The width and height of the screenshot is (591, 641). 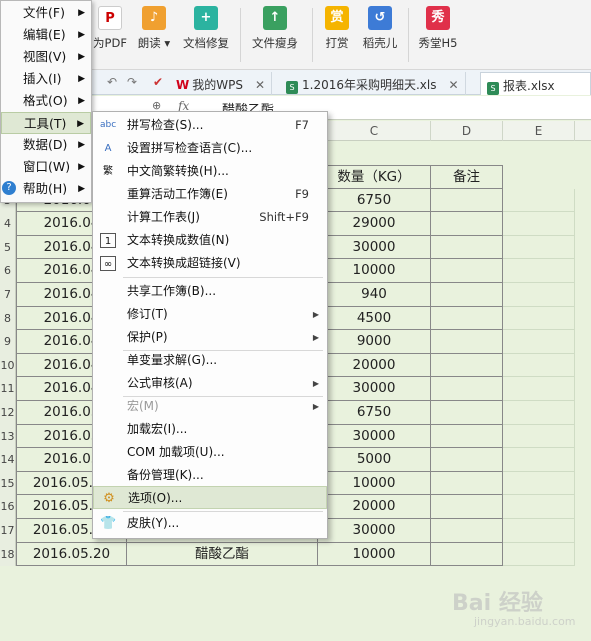 I want to click on column-header: D, so click(x=467, y=131).